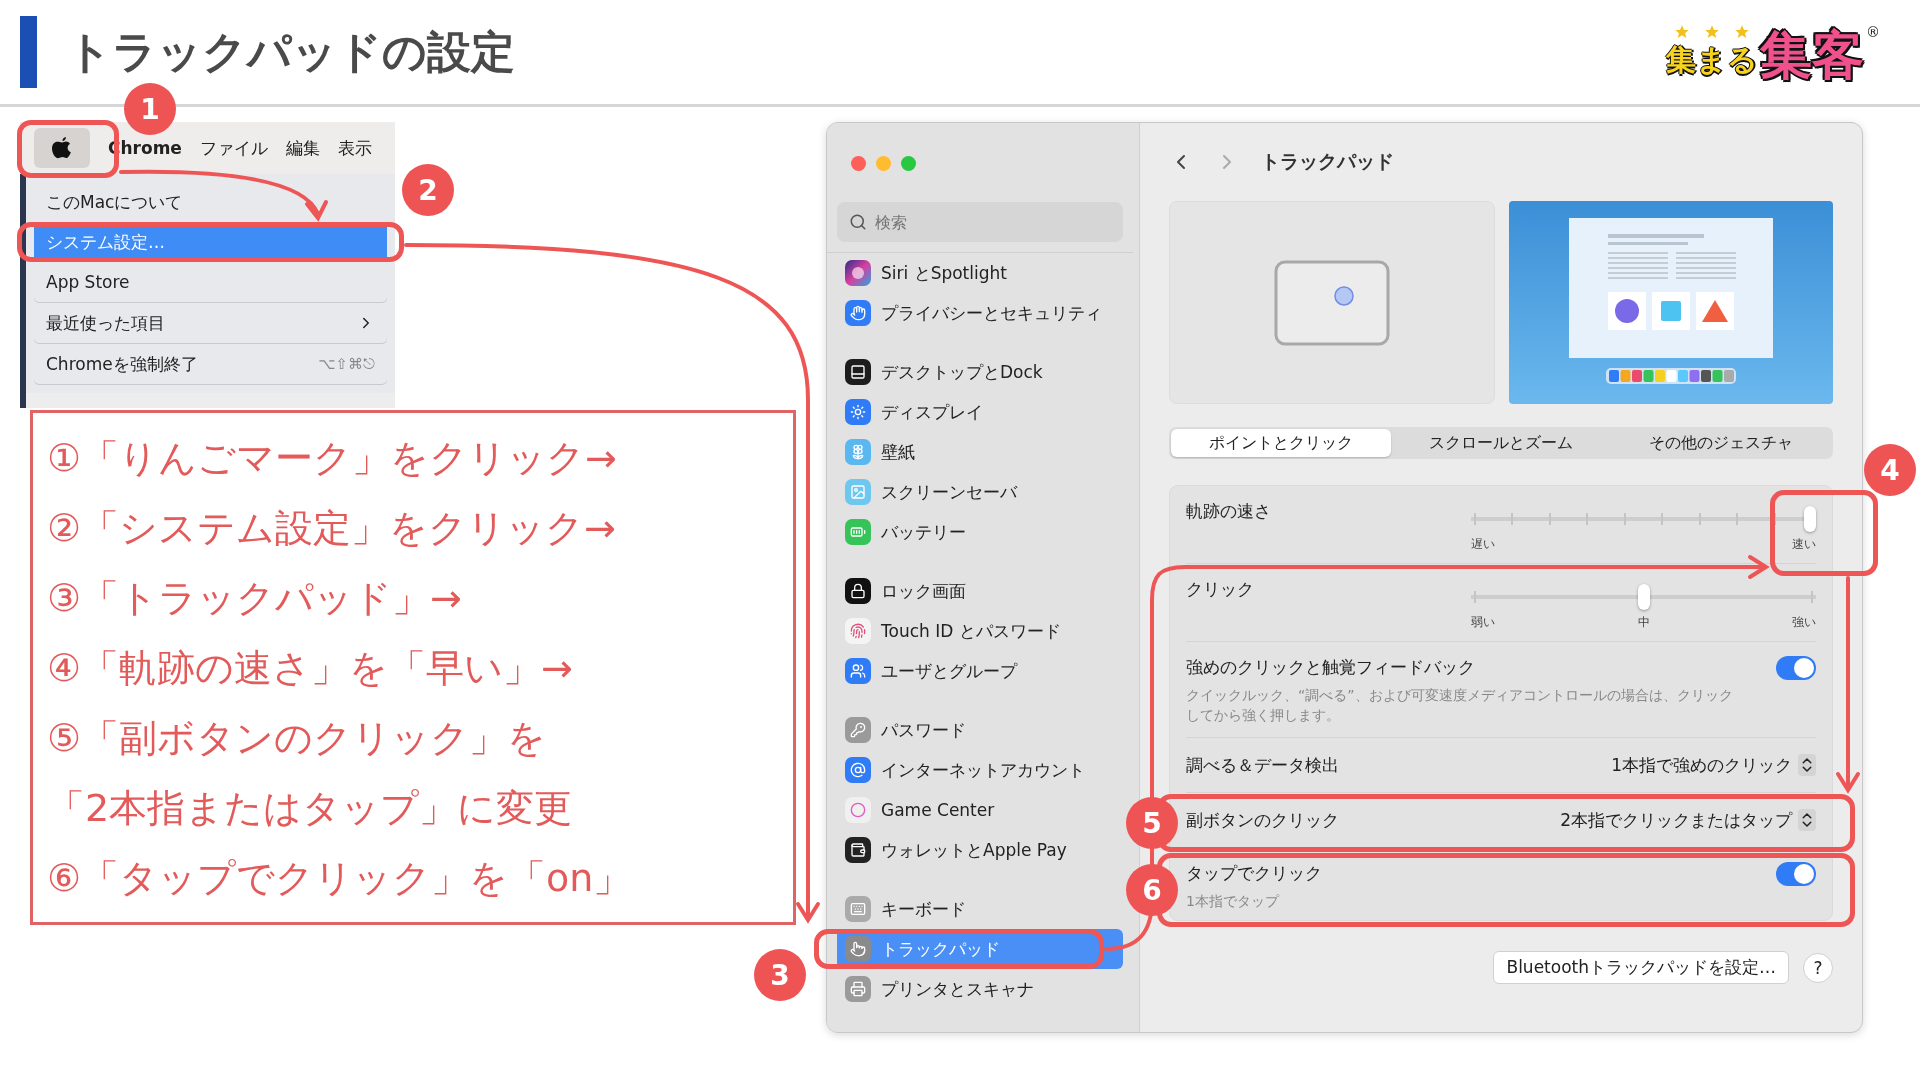 Image resolution: width=1920 pixels, height=1080 pixels. Describe the element at coordinates (1262, 820) in the screenshot. I see `setting-label: 副ボタンのクリック` at that location.